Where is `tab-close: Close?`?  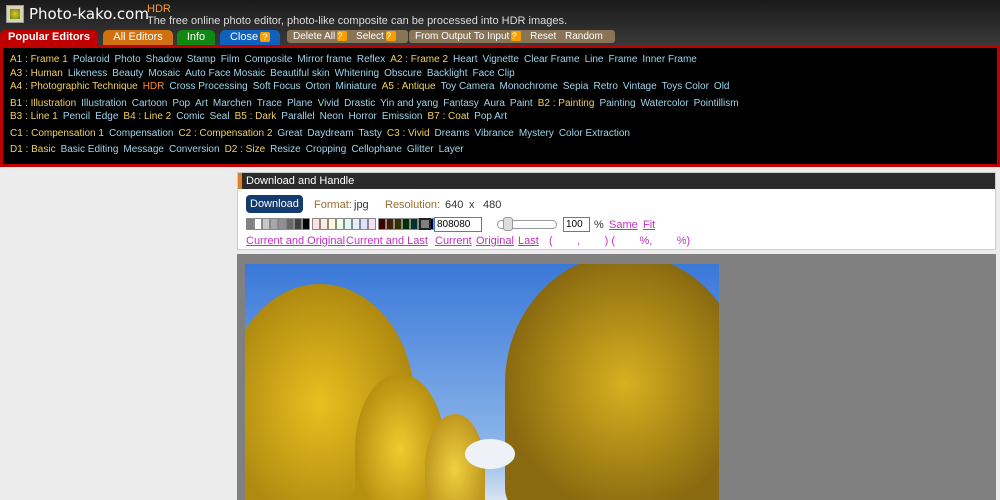
tab-close: Close? is located at coordinates (250, 37).